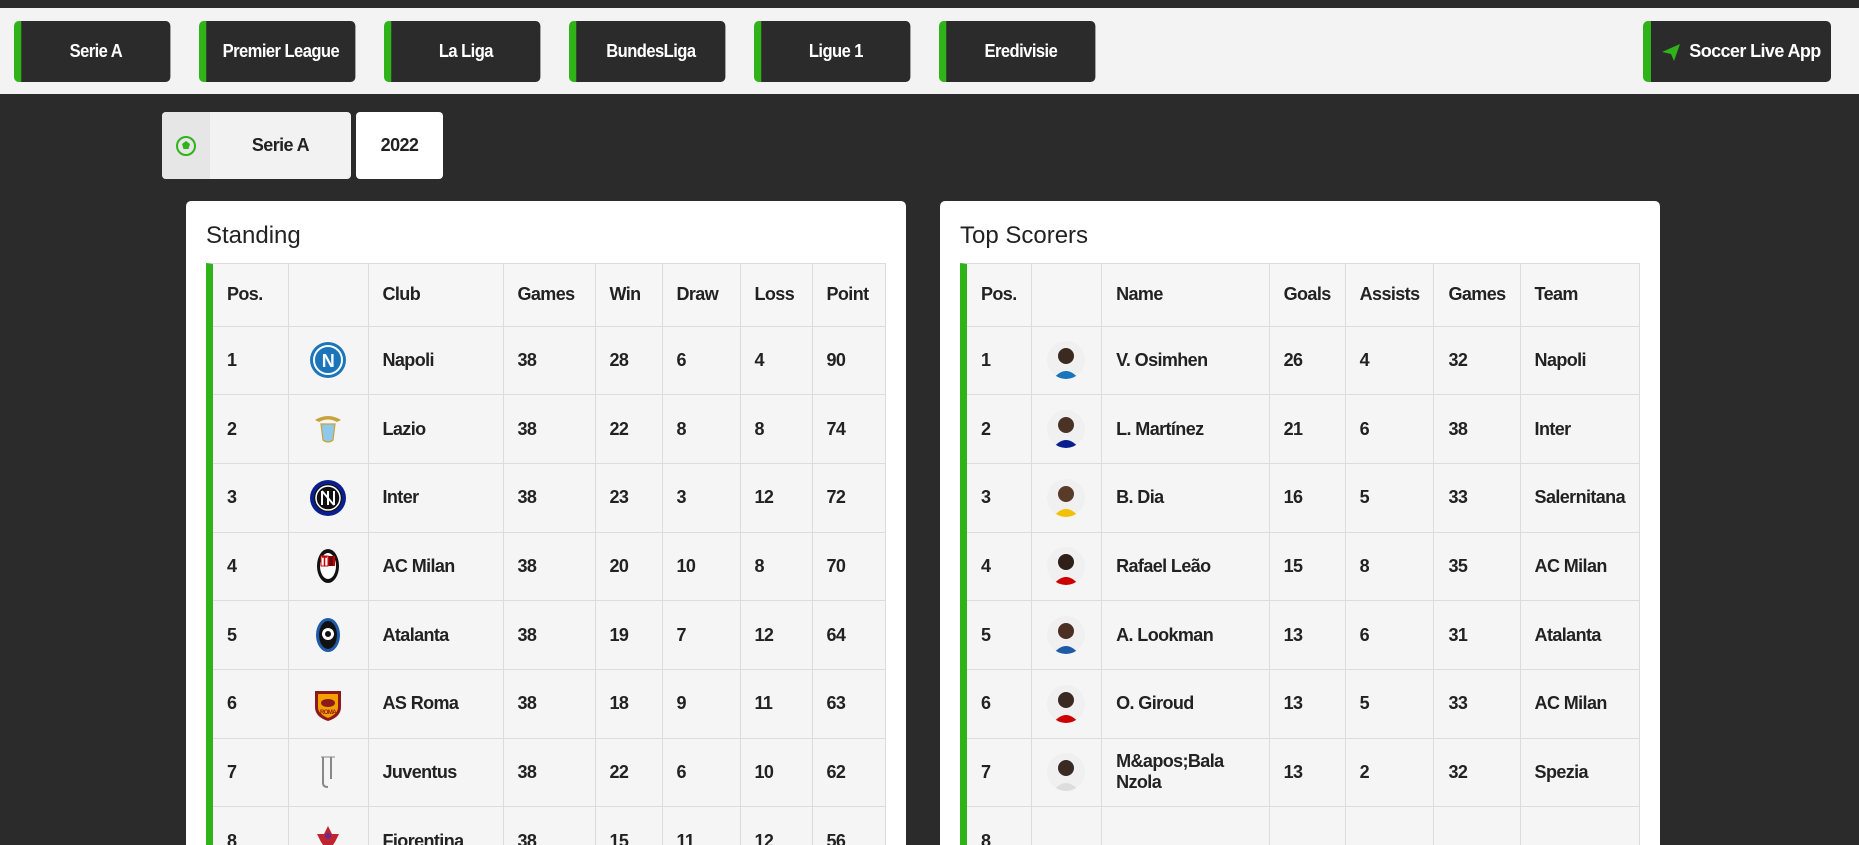 The width and height of the screenshot is (1859, 845). I want to click on scorer-assists: 5, so click(1390, 498).